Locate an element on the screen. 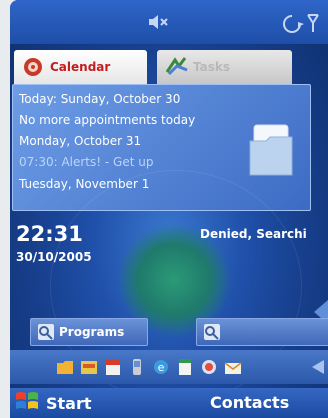  contacts-button: Contacts is located at coordinates (249, 402).